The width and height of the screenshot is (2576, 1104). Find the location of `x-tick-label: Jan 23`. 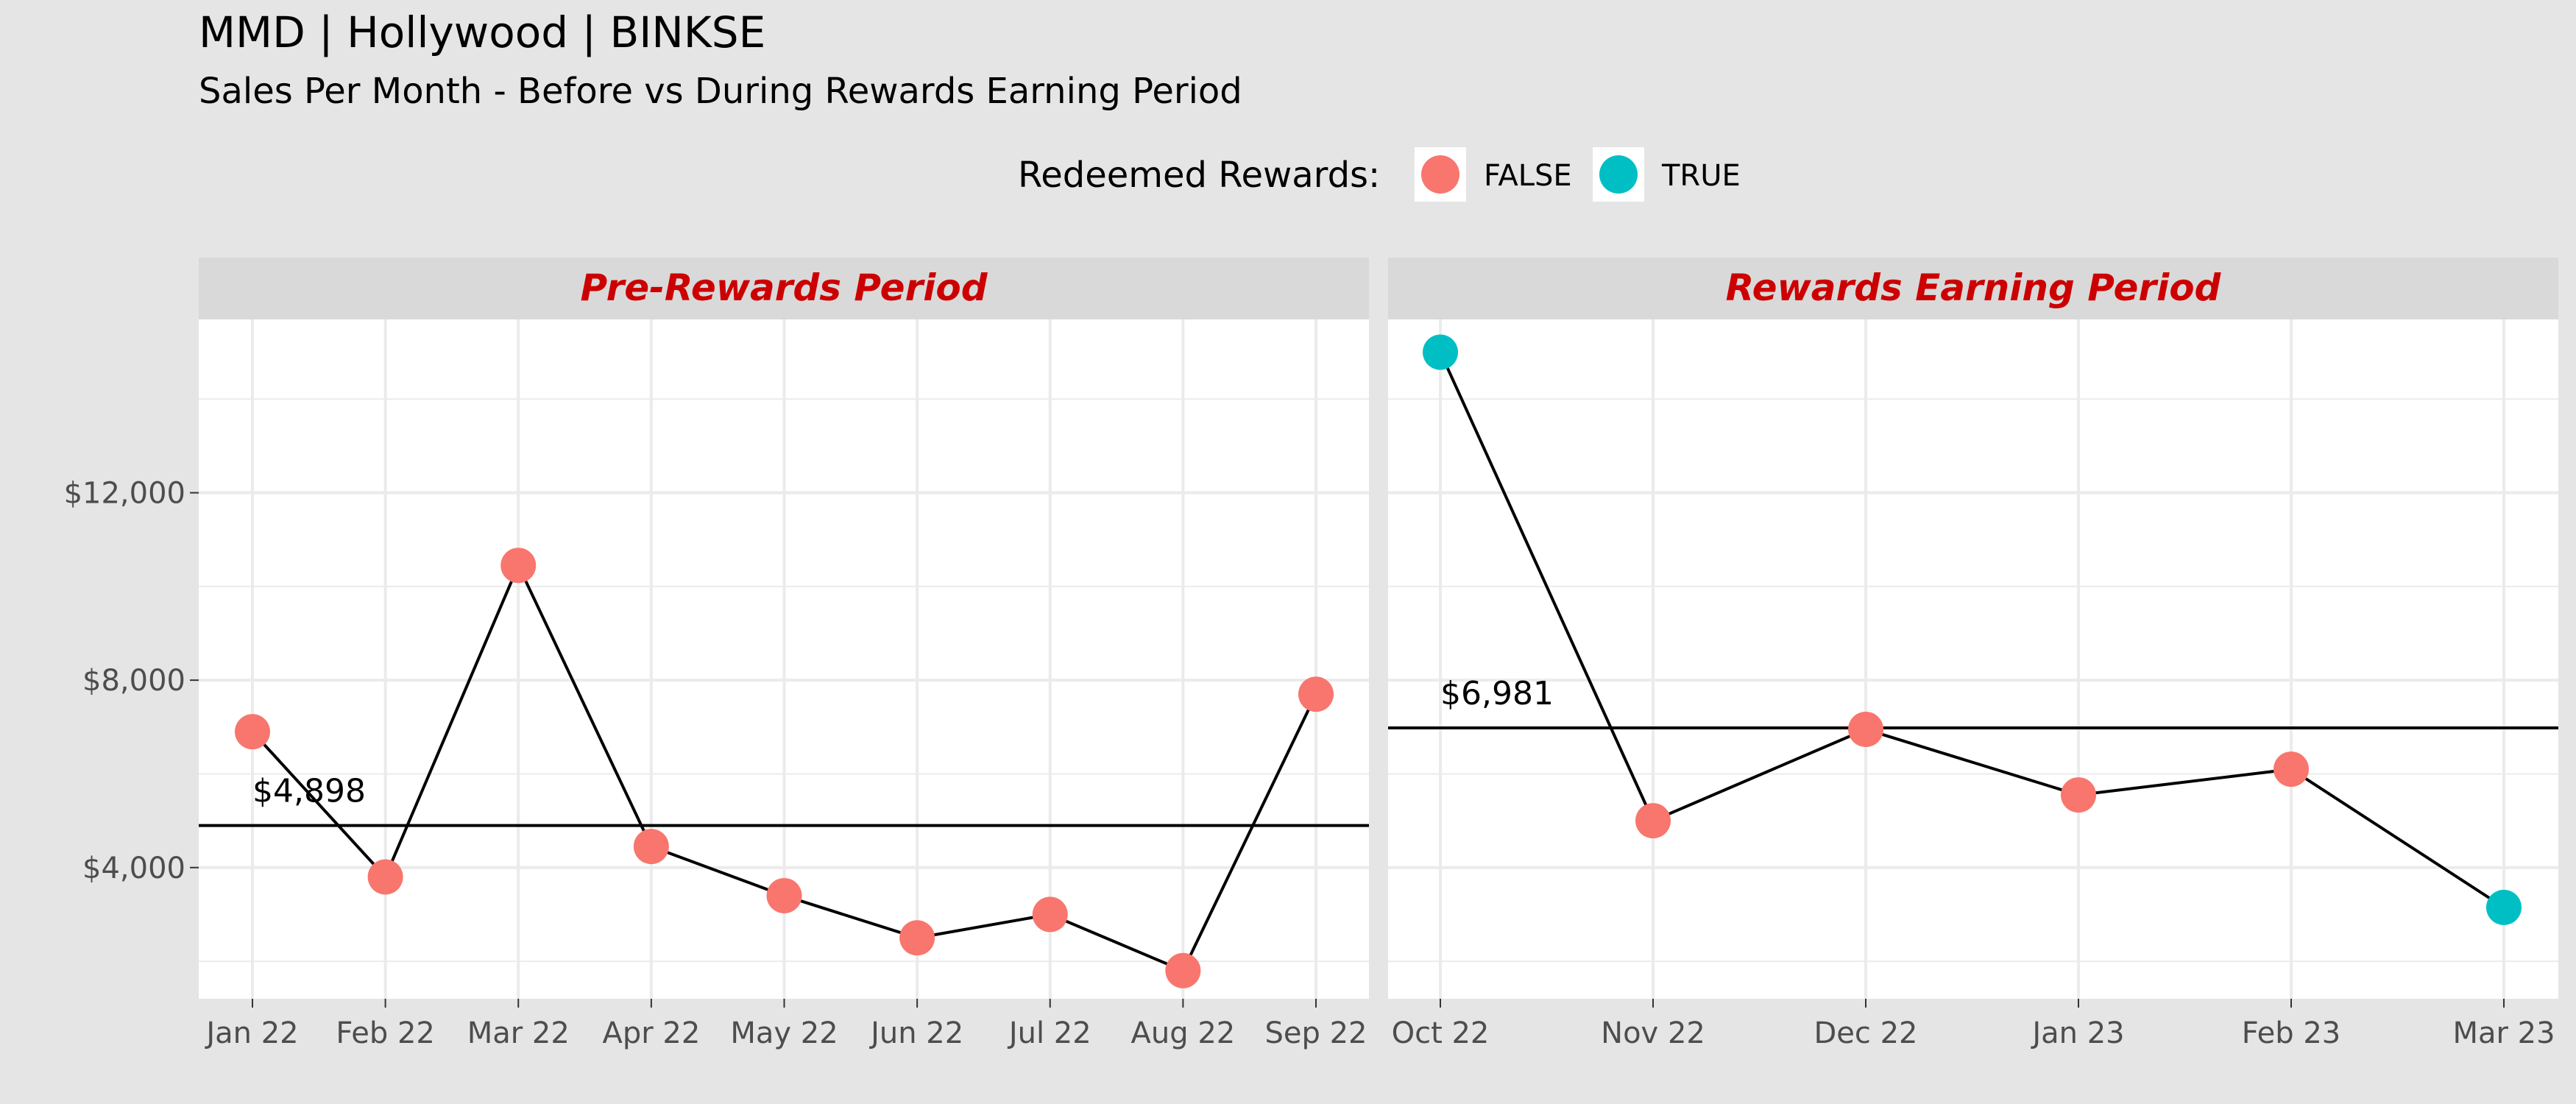

x-tick-label: Jan 23 is located at coordinates (2077, 1033).